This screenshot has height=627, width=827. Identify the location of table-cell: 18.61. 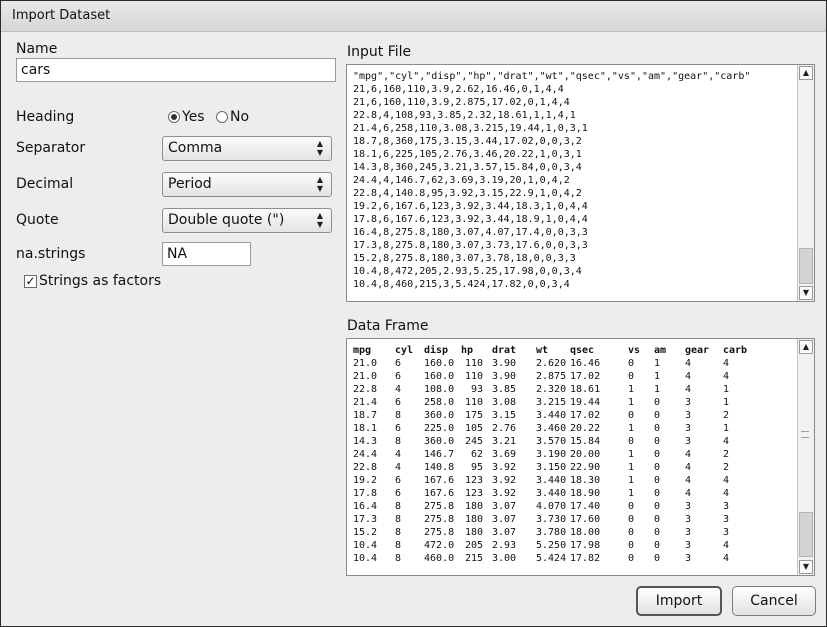
(585, 389).